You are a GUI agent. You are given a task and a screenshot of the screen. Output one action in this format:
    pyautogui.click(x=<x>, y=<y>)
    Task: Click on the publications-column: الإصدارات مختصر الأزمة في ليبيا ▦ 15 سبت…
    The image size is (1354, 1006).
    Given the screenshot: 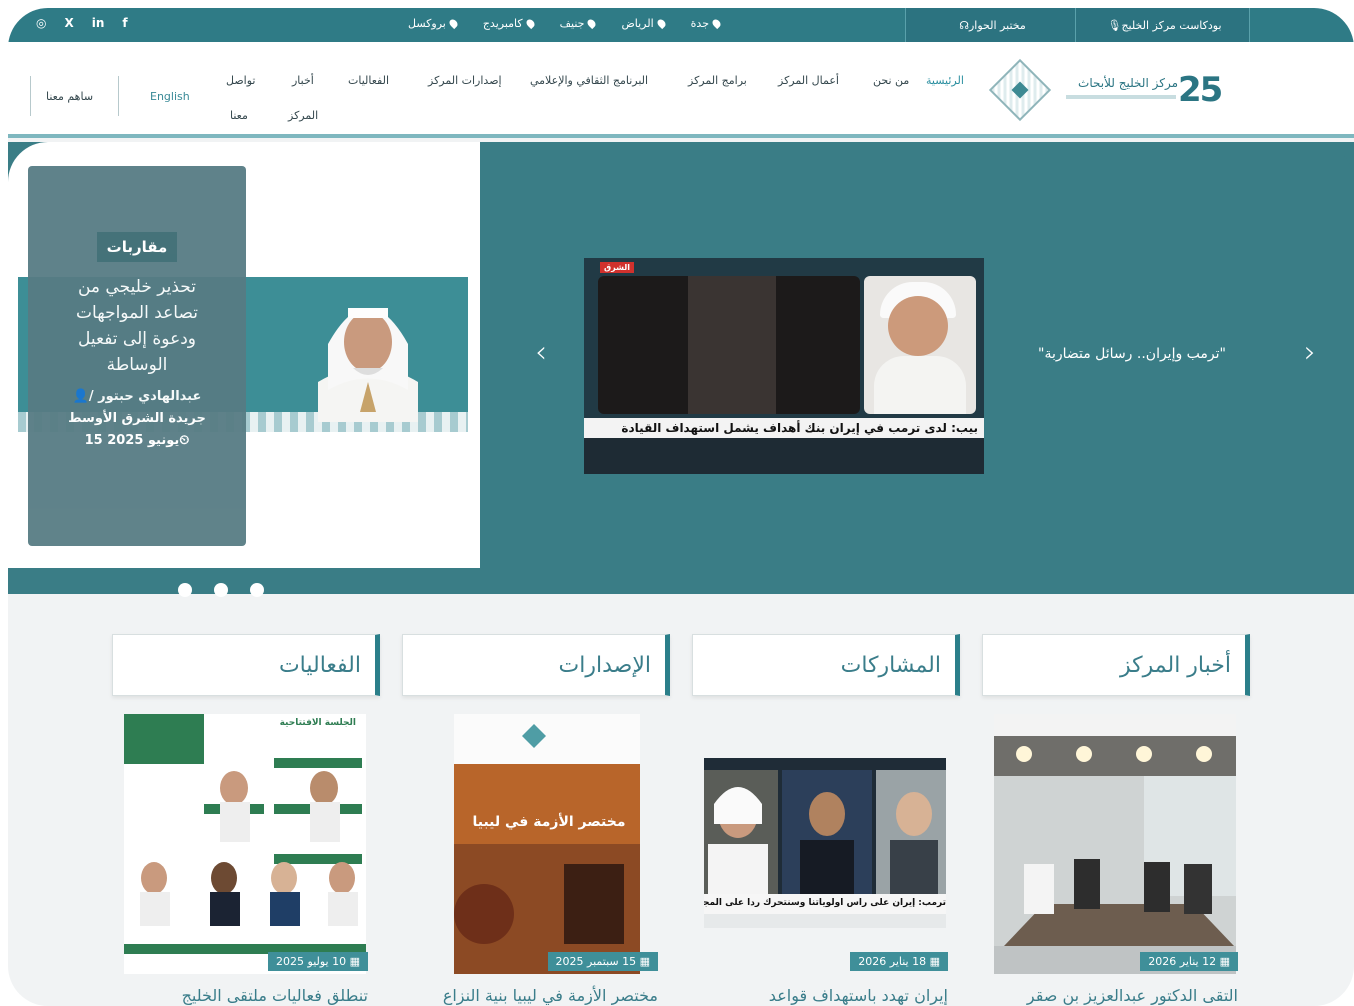 What is the action you would take?
    pyautogui.click(x=536, y=820)
    